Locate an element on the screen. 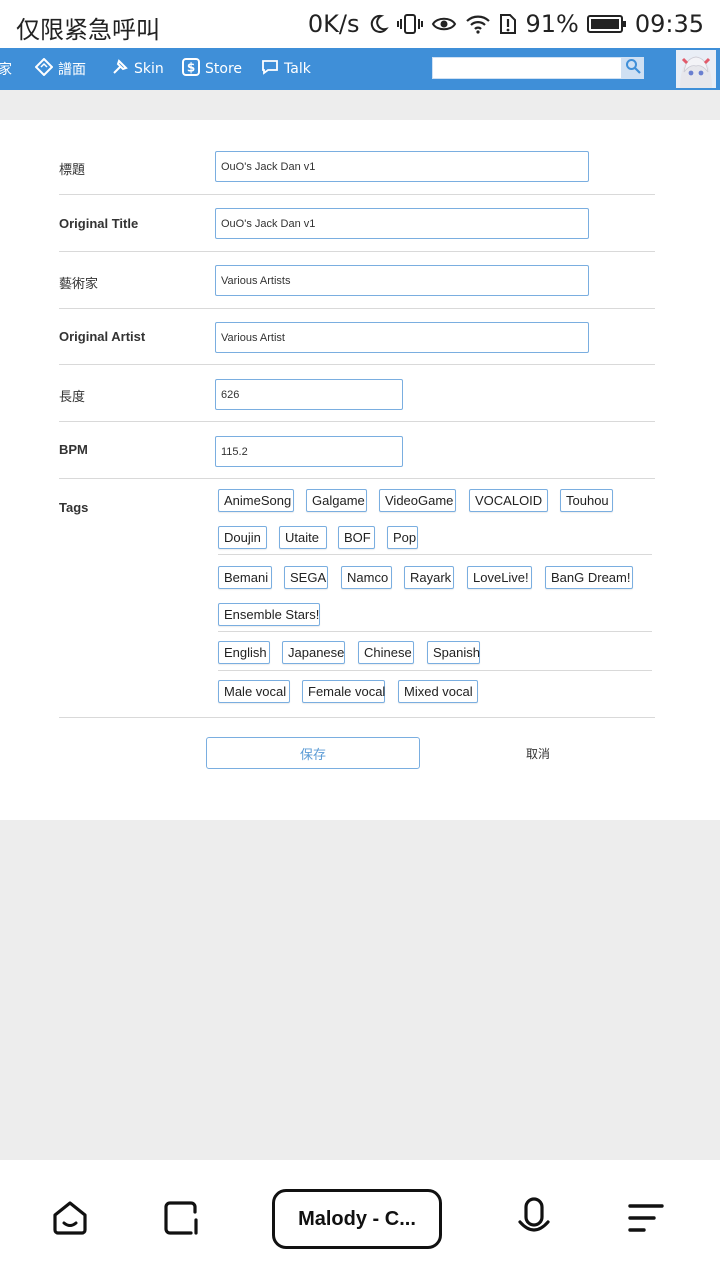  original-artist-label: Original Artist is located at coordinates (102, 336).